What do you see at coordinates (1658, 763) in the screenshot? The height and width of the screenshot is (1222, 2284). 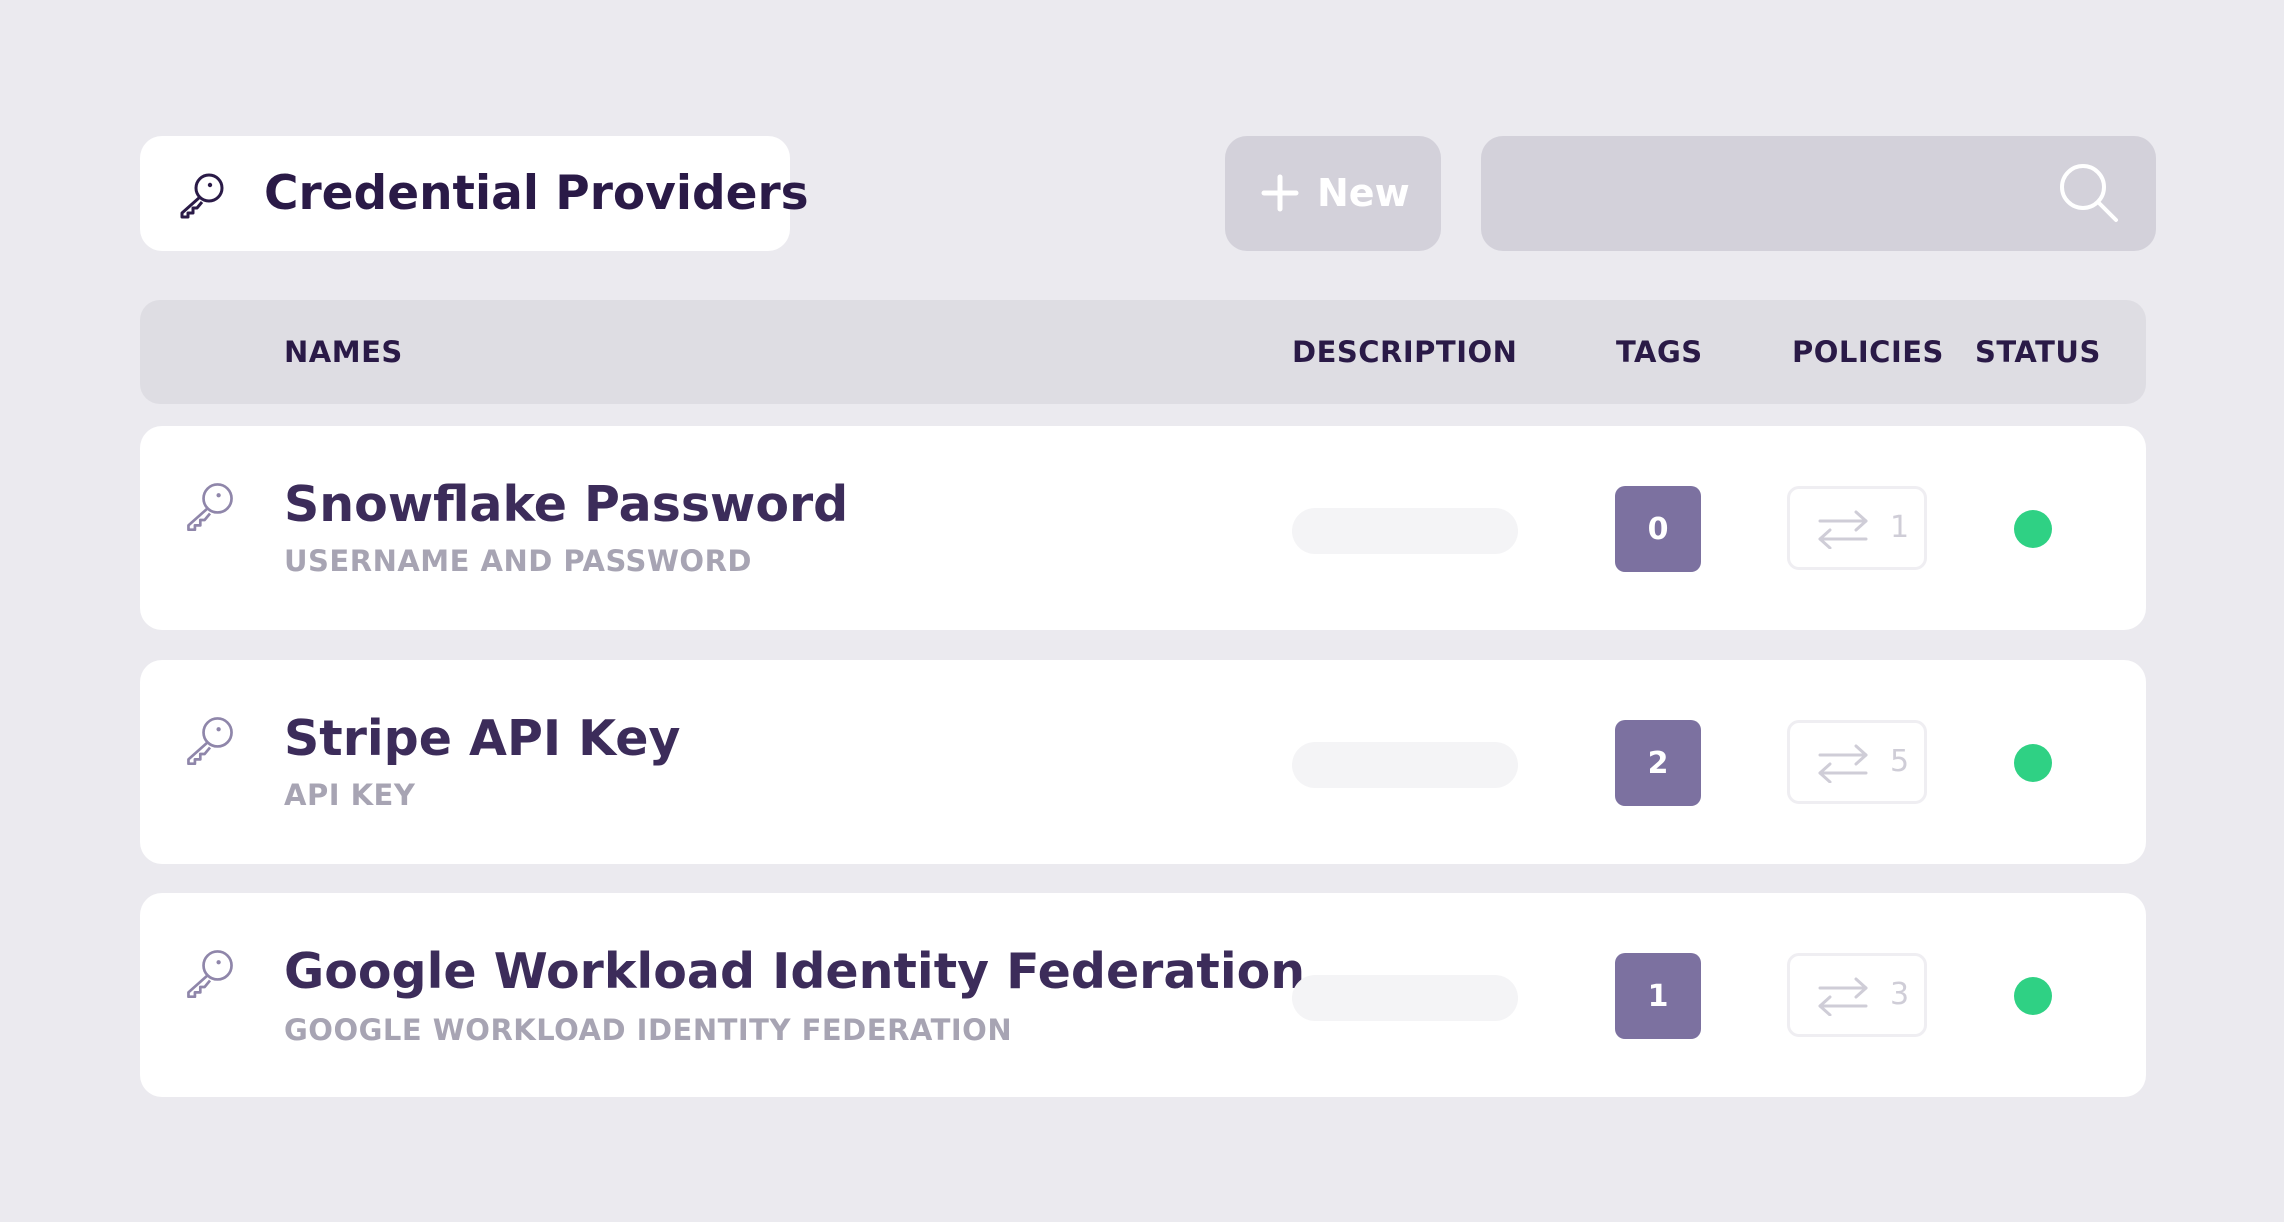 I see `tags-count-badge: 2` at bounding box center [1658, 763].